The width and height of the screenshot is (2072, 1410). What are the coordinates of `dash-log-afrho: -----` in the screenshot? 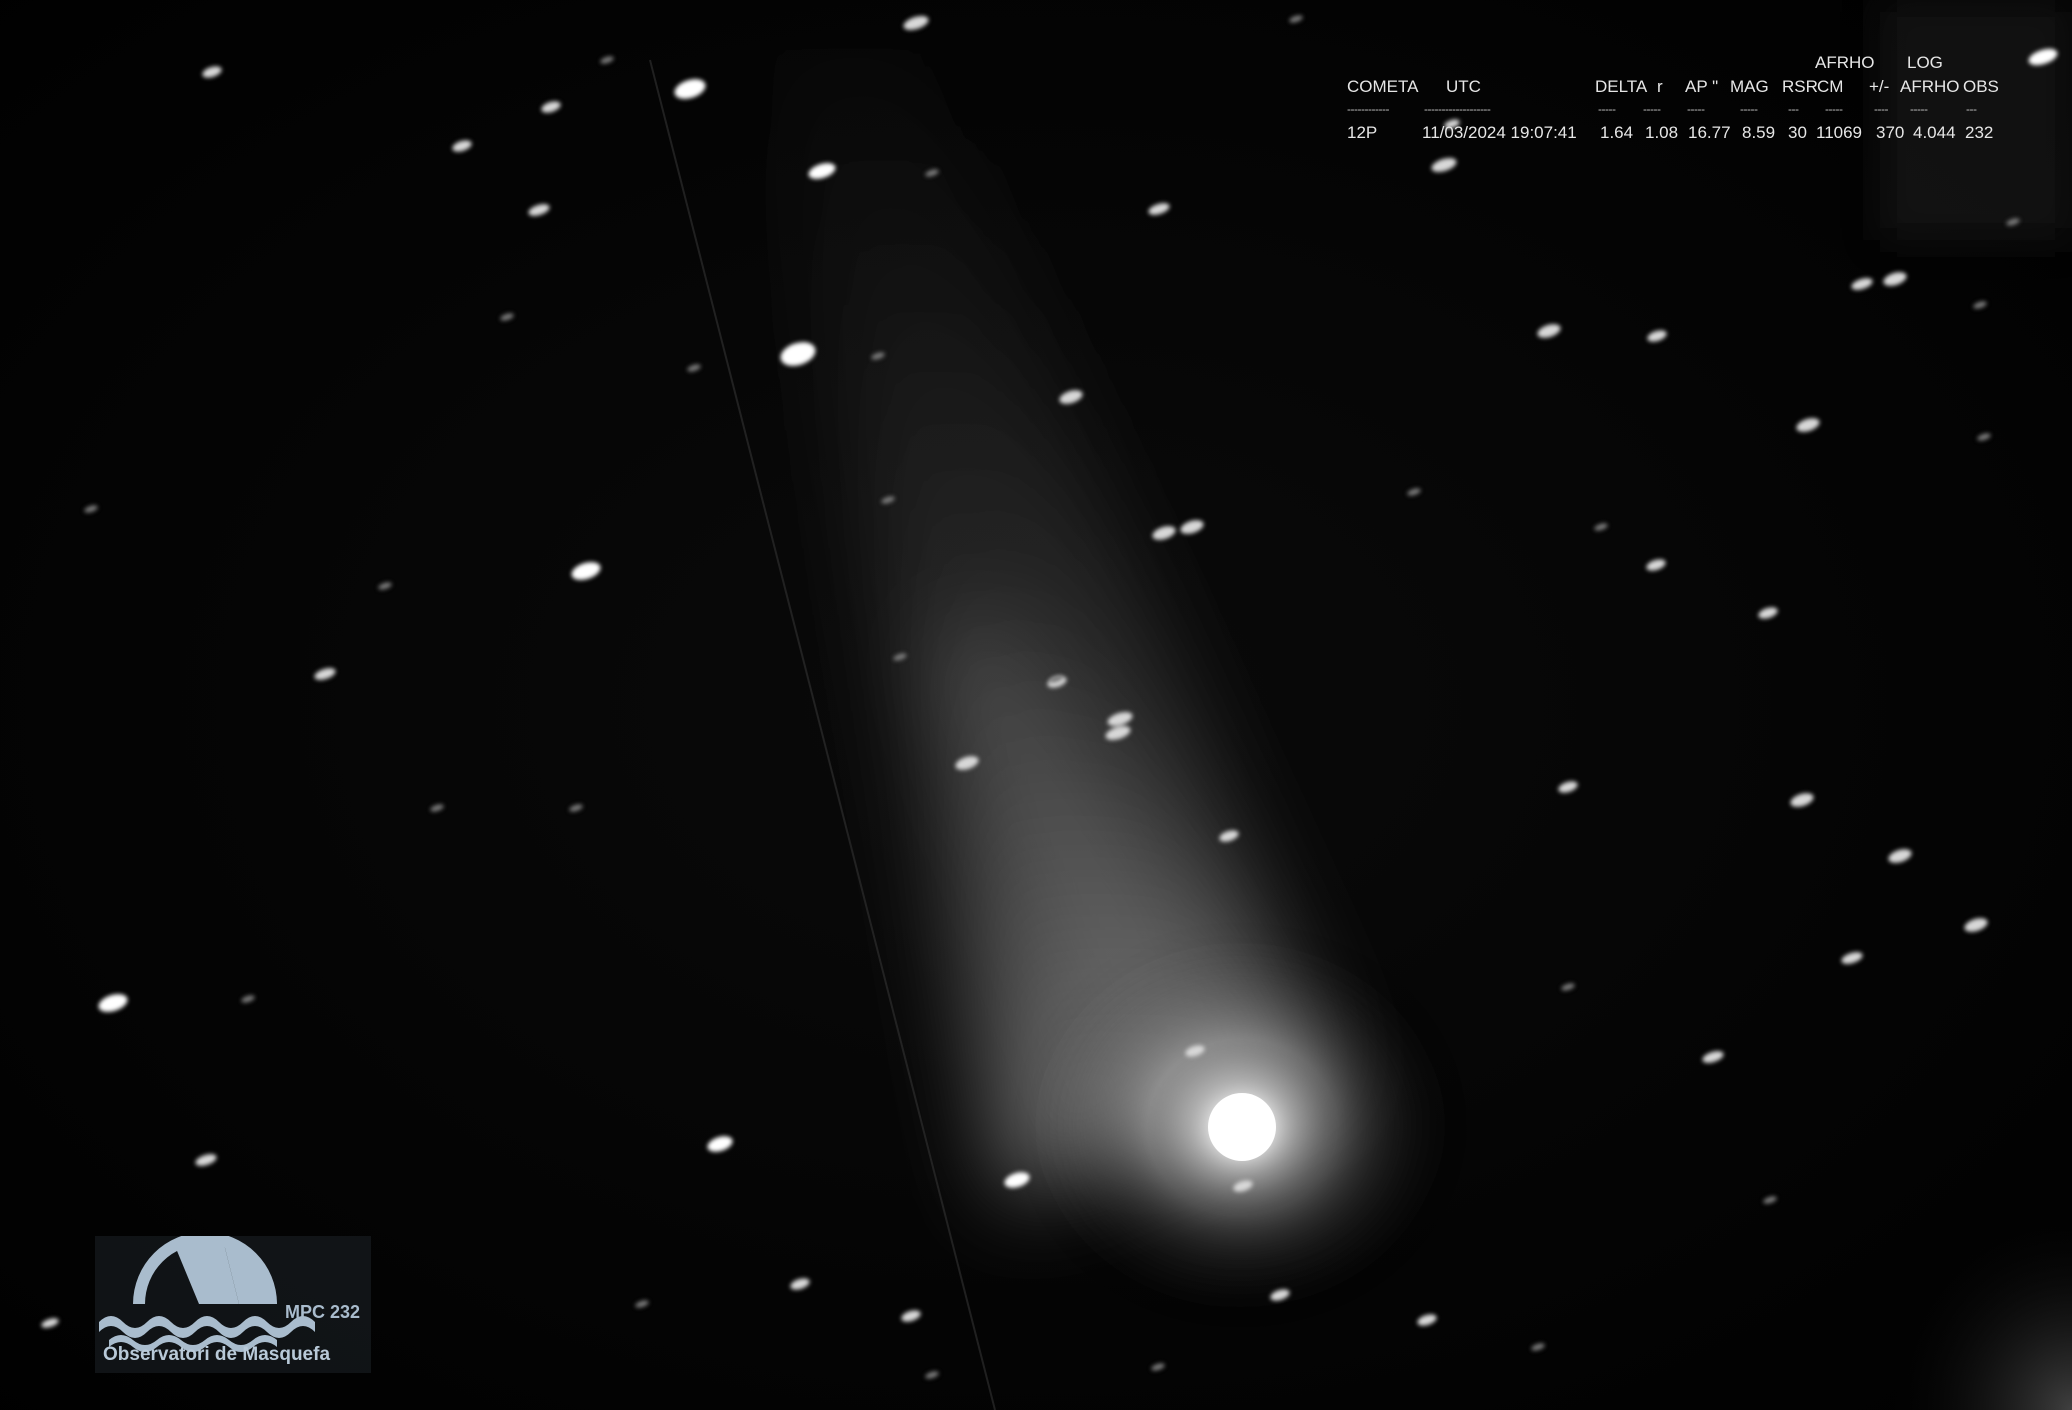 It's located at (1919, 109).